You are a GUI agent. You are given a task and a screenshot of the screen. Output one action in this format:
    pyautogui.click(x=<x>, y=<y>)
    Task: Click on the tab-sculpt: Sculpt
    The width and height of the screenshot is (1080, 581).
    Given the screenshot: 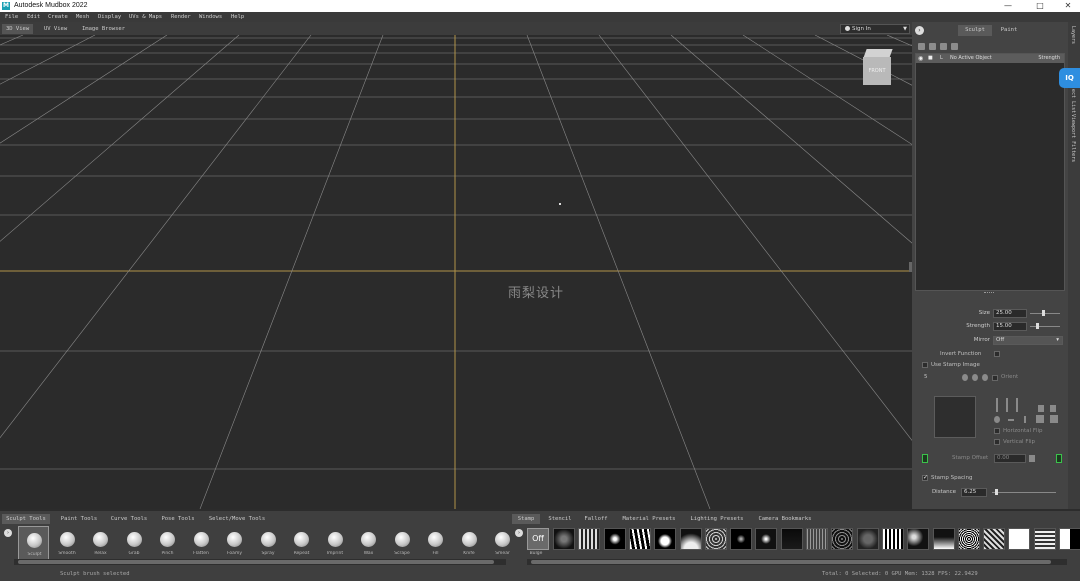 What is the action you would take?
    pyautogui.click(x=975, y=30)
    